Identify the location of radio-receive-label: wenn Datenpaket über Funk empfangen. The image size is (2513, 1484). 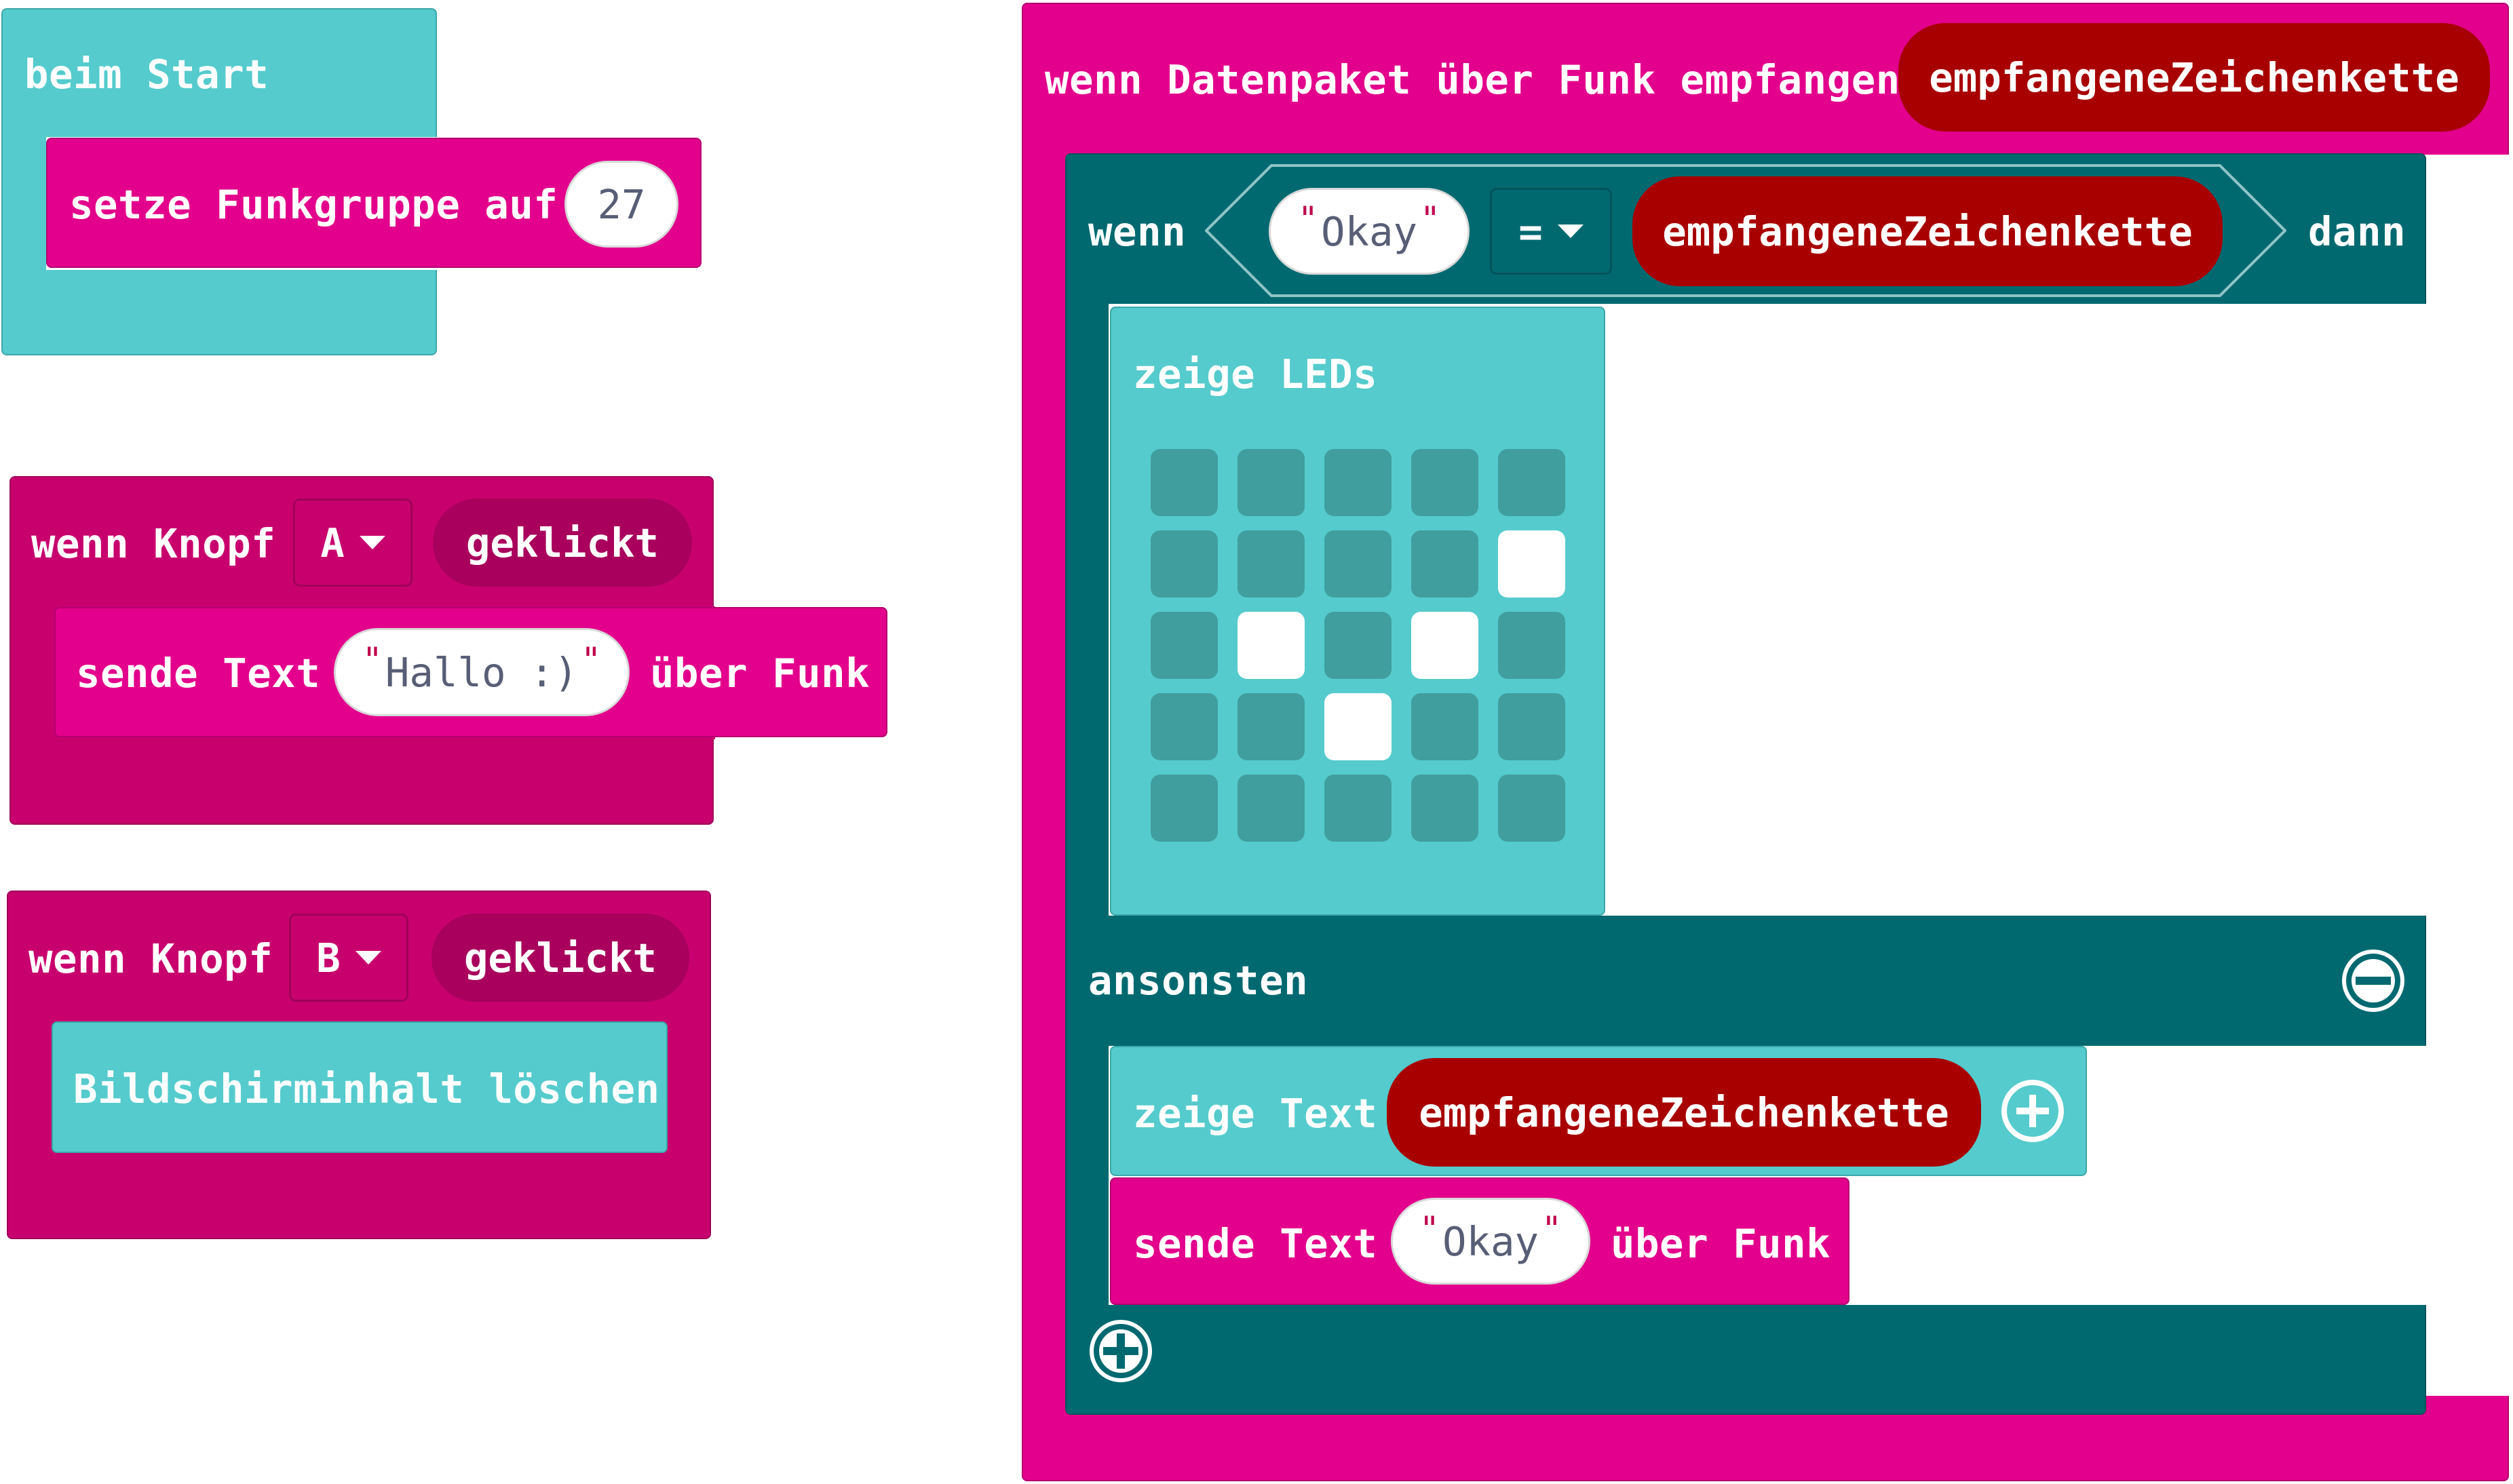
(1472, 80).